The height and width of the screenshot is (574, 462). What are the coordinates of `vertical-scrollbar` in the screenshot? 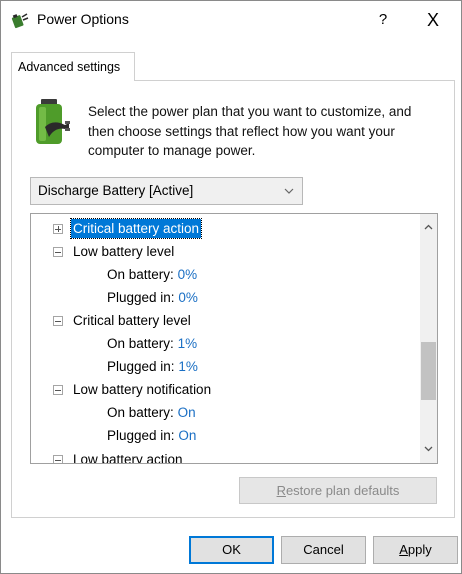 It's located at (428, 338).